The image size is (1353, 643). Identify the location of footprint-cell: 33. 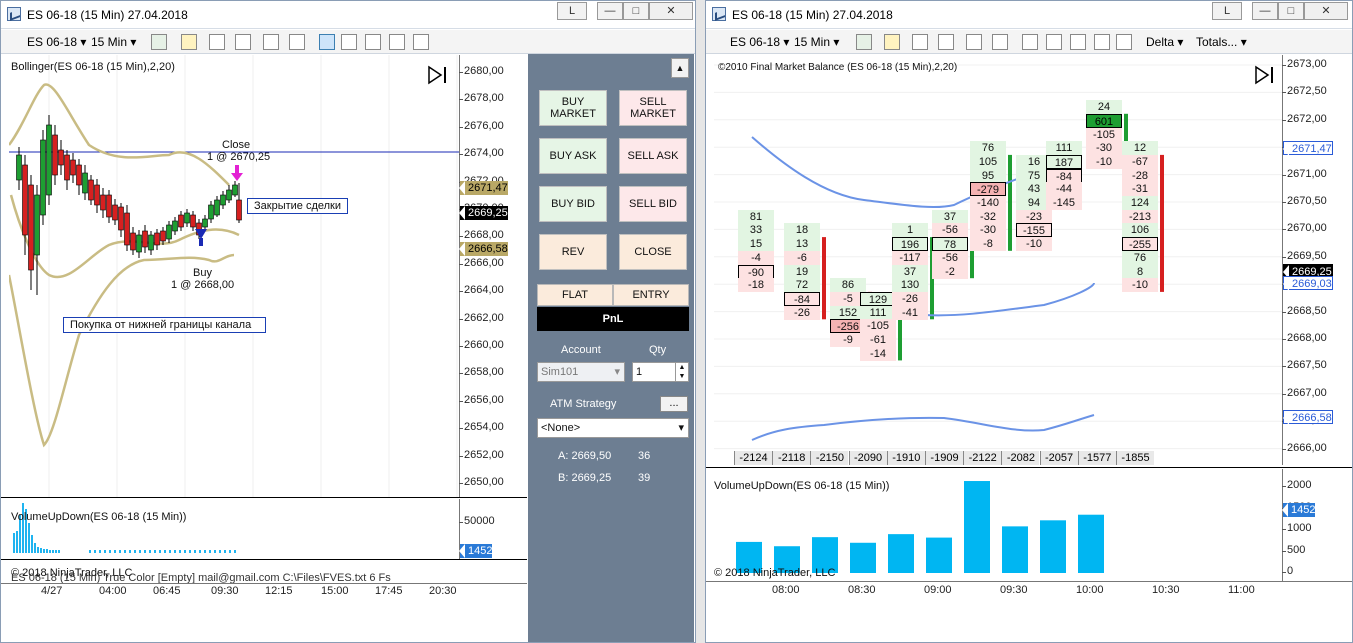
(756, 230).